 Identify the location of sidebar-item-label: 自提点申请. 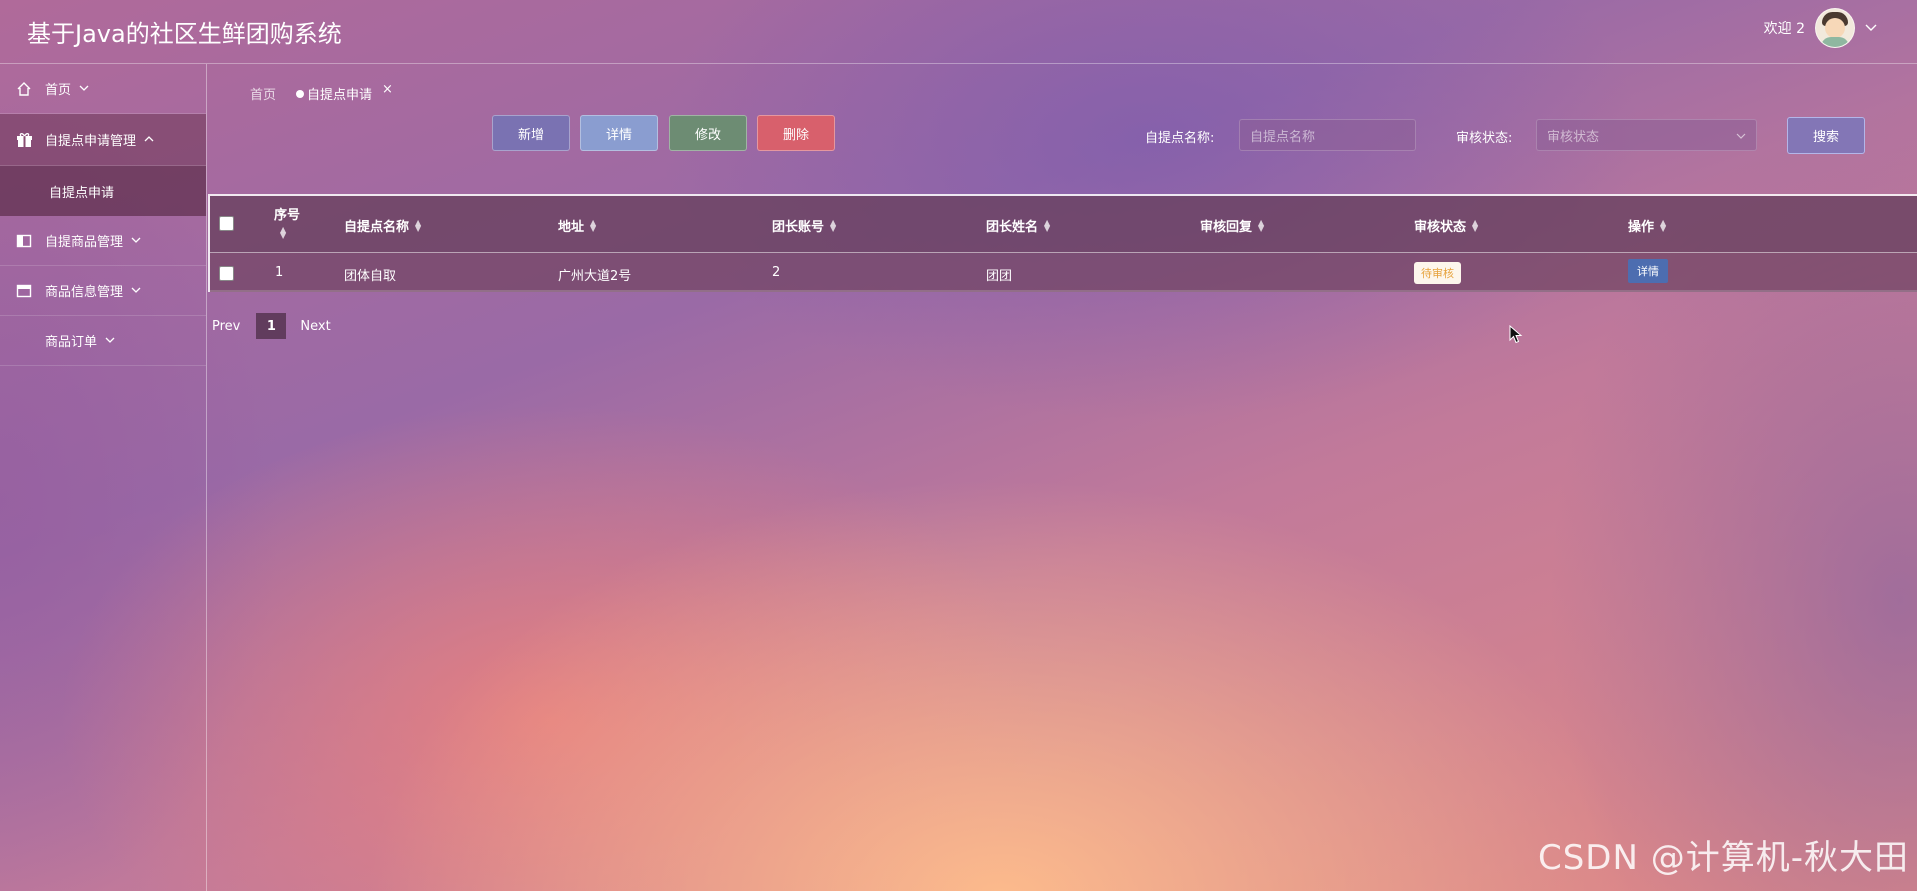
(82, 193).